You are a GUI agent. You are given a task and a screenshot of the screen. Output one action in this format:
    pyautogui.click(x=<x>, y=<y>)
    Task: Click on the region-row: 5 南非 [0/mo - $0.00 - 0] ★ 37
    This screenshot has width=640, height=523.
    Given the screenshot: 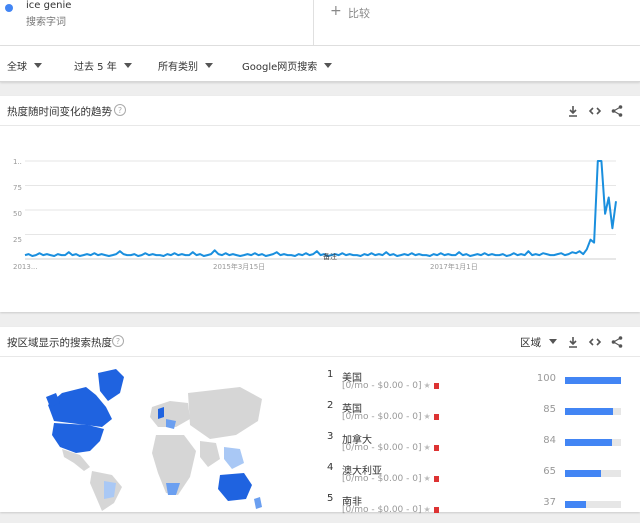 What is the action you would take?
    pyautogui.click(x=481, y=508)
    